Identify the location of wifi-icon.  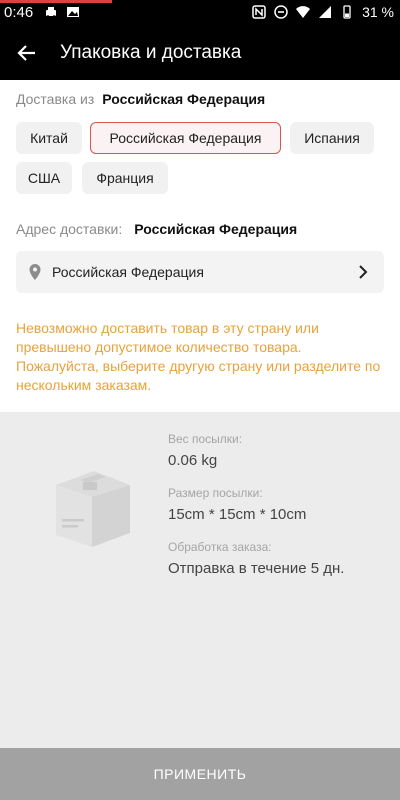
(303, 12).